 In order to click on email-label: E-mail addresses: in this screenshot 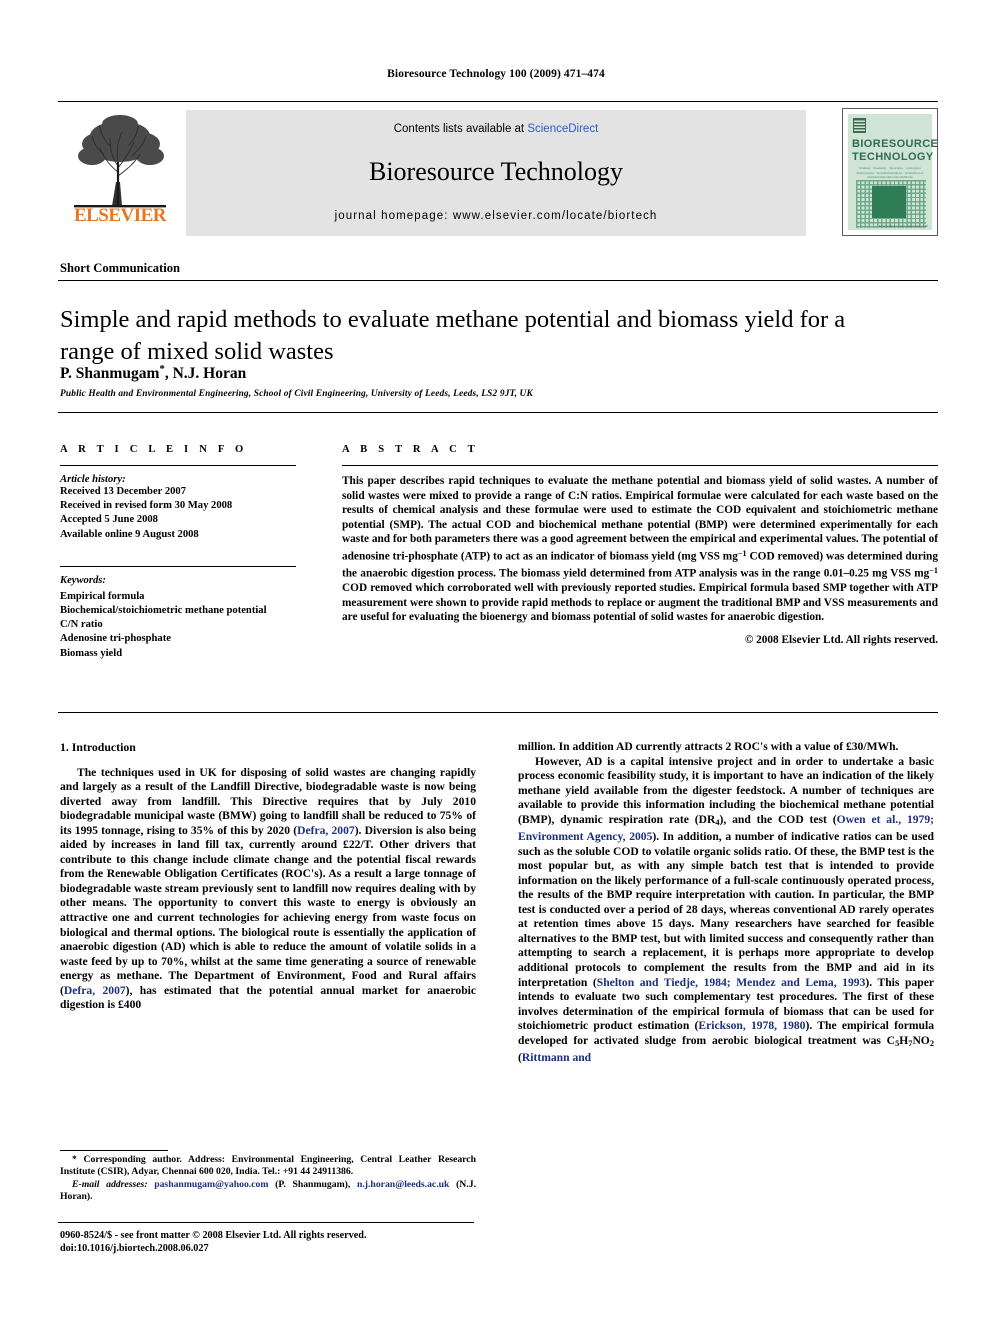, I will do `click(110, 1184)`.